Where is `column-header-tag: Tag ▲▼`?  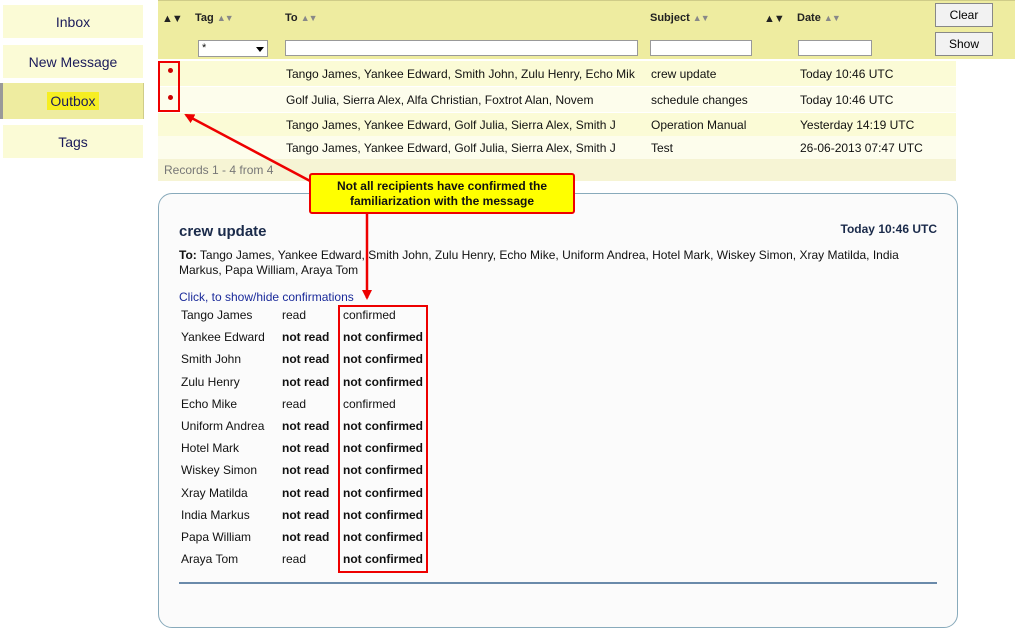 column-header-tag: Tag ▲▼ is located at coordinates (214, 18).